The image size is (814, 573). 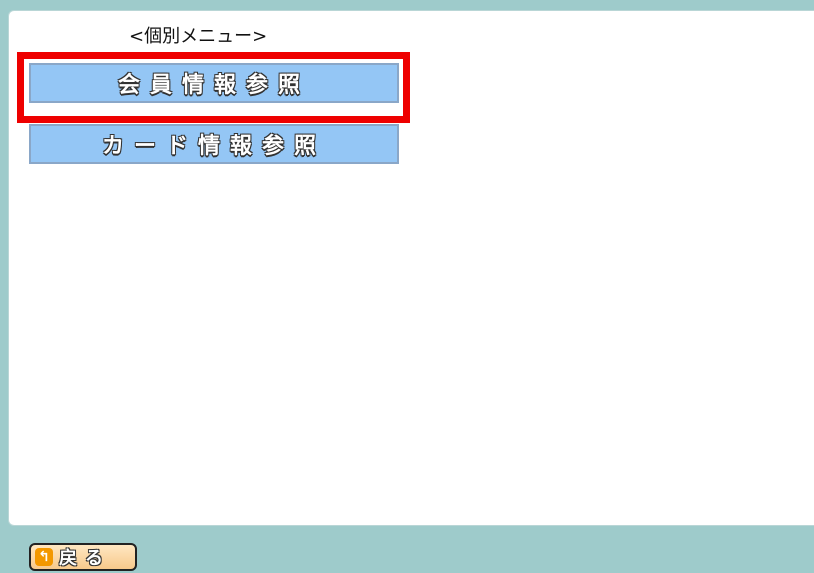 I want to click on member-info-button: 会員情報参照, so click(x=214, y=83).